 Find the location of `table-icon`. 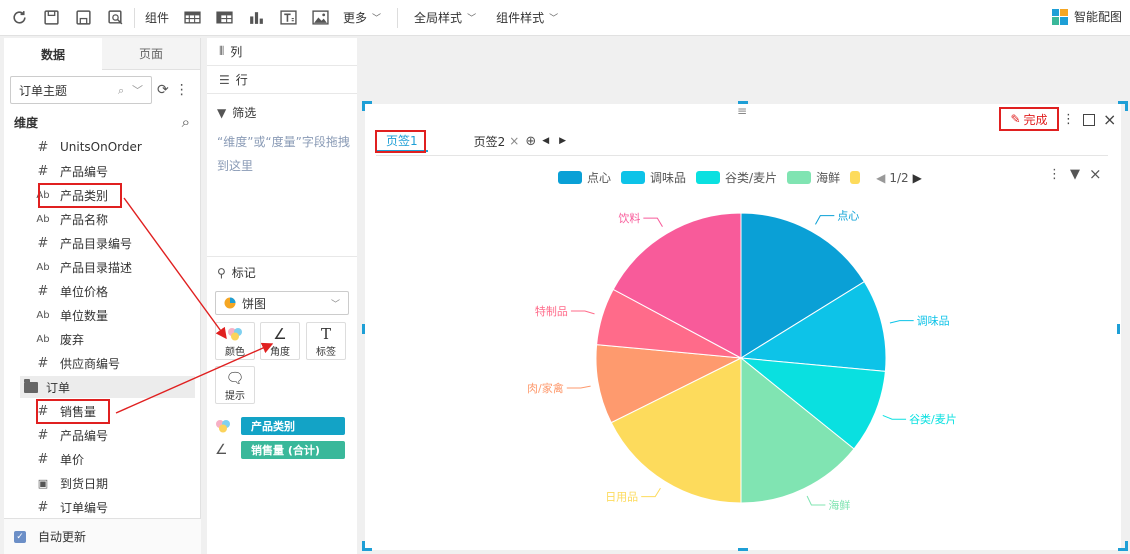

table-icon is located at coordinates (192, 18).